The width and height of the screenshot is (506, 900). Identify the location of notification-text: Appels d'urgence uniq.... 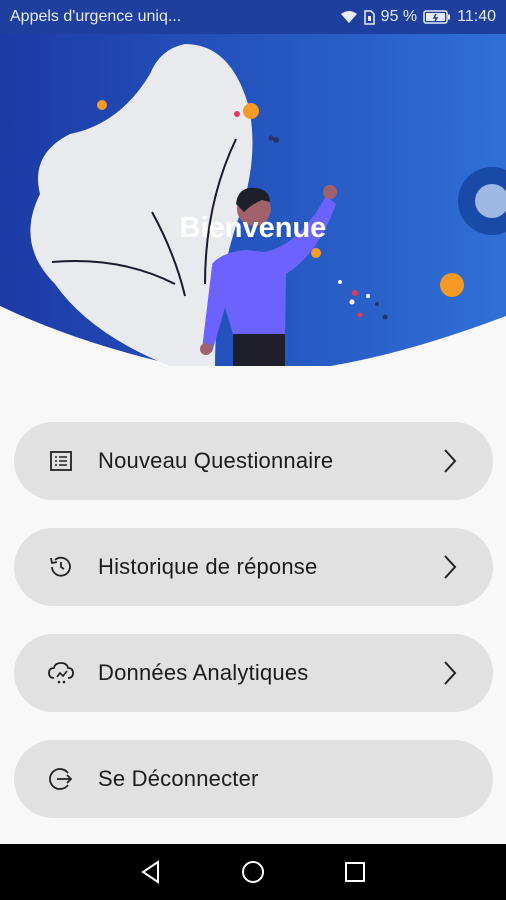
(96, 16).